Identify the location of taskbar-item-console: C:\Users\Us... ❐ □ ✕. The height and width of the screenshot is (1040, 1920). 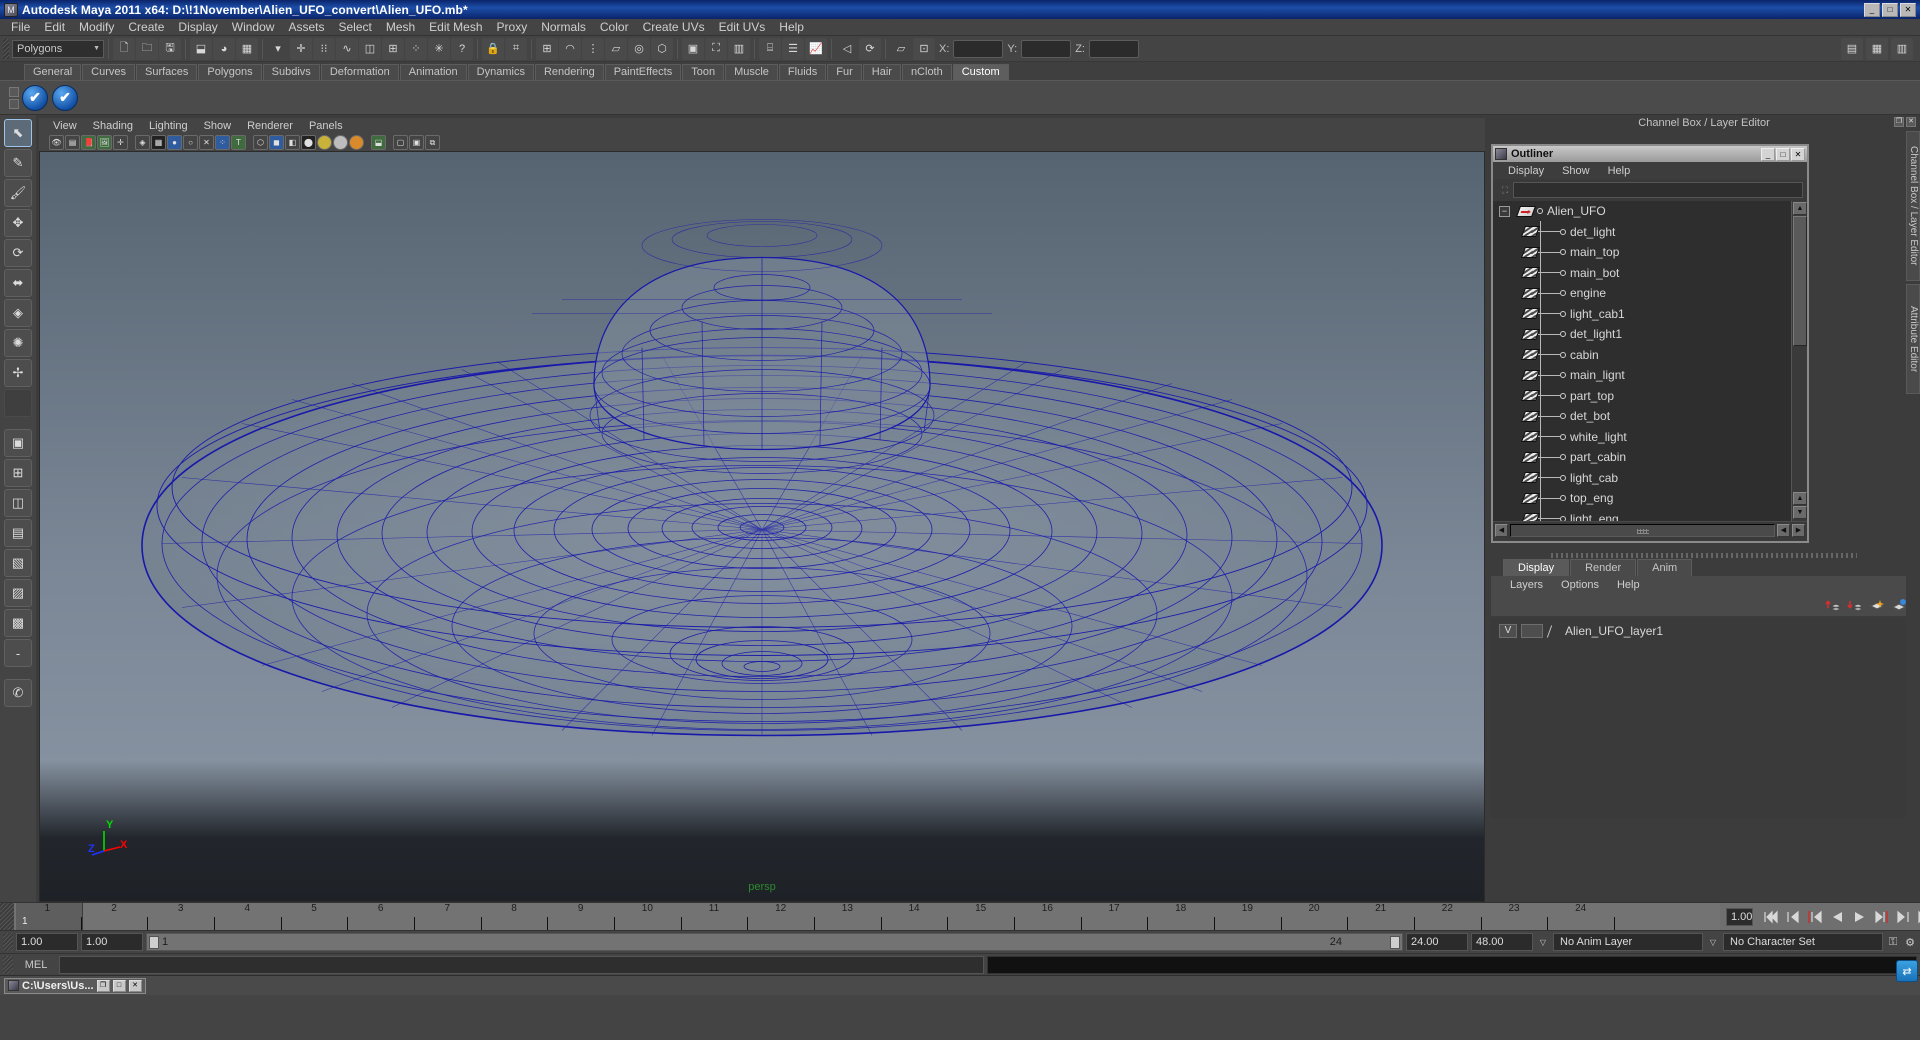
(75, 985).